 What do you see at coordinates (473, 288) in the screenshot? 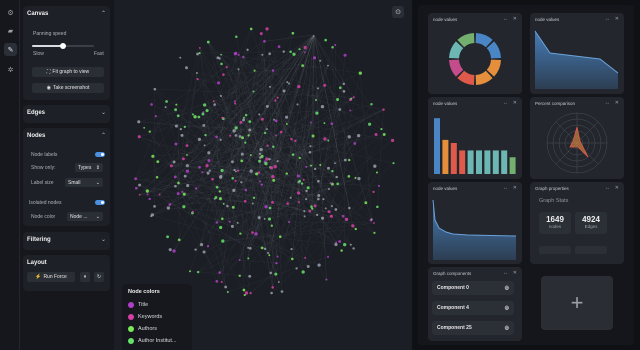
I see `component-item: Component 0 ◎` at bounding box center [473, 288].